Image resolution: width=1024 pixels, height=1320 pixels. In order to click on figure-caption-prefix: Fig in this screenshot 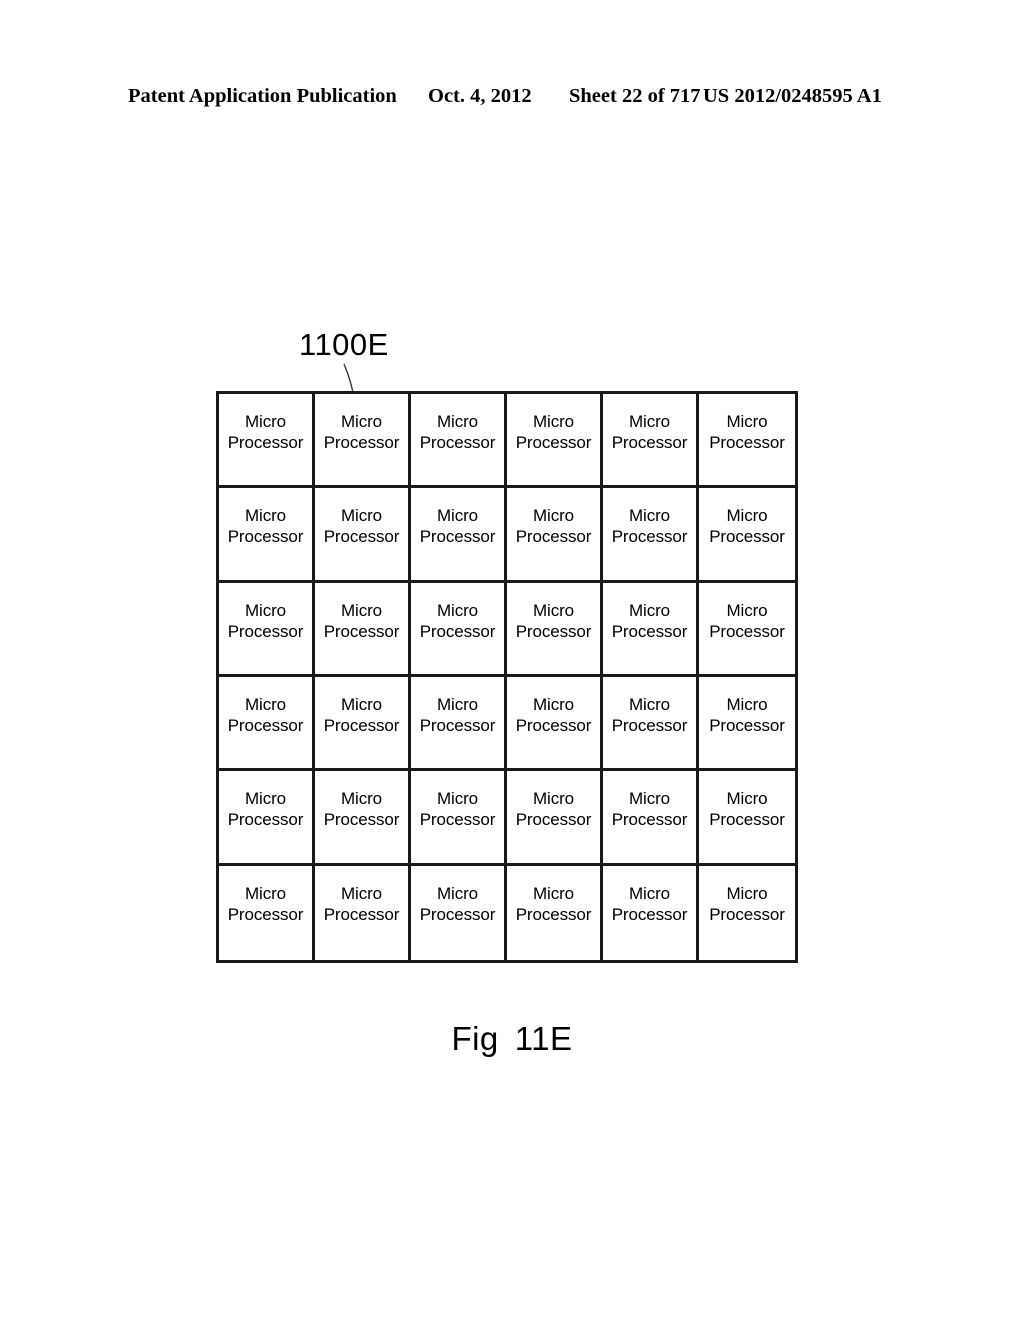, I will do `click(475, 1038)`.